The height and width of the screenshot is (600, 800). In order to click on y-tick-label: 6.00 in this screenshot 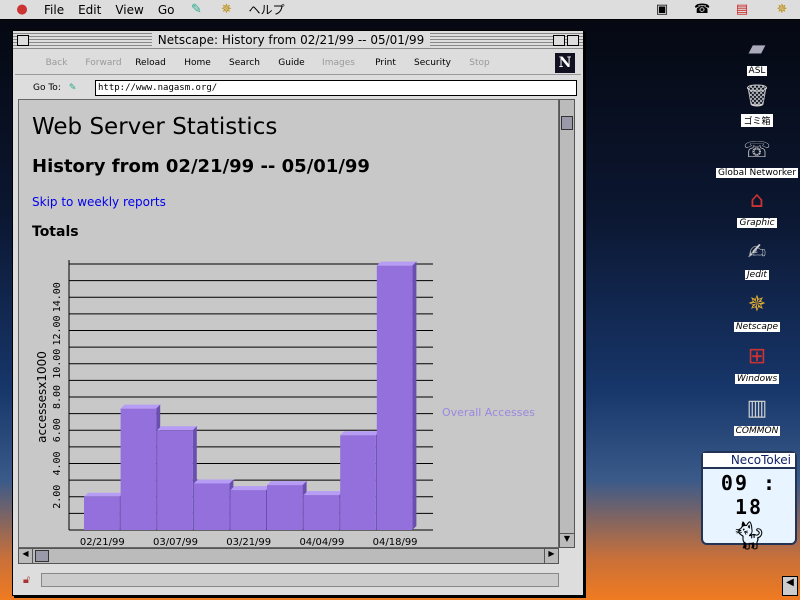, I will do `click(57, 430)`.